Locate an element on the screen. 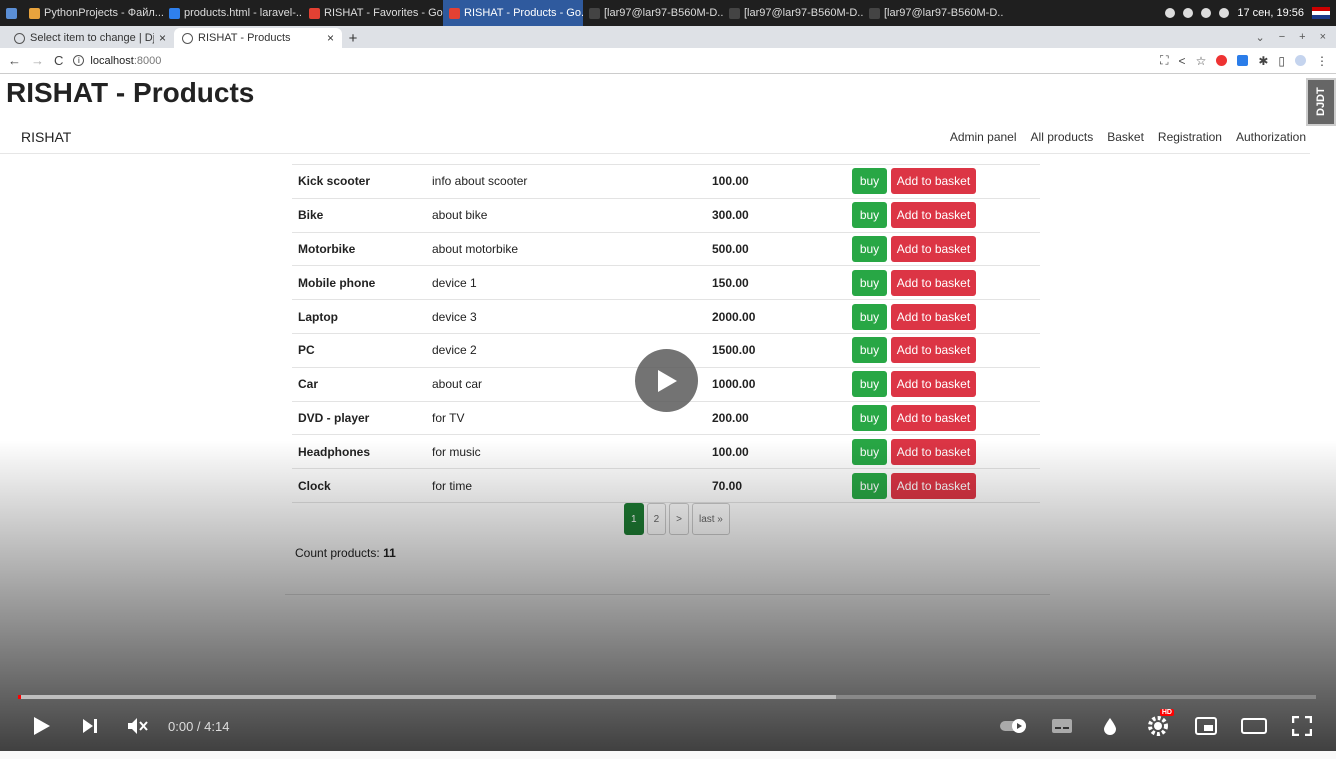 The width and height of the screenshot is (1336, 759). last-page-button: last » is located at coordinates (710, 519).